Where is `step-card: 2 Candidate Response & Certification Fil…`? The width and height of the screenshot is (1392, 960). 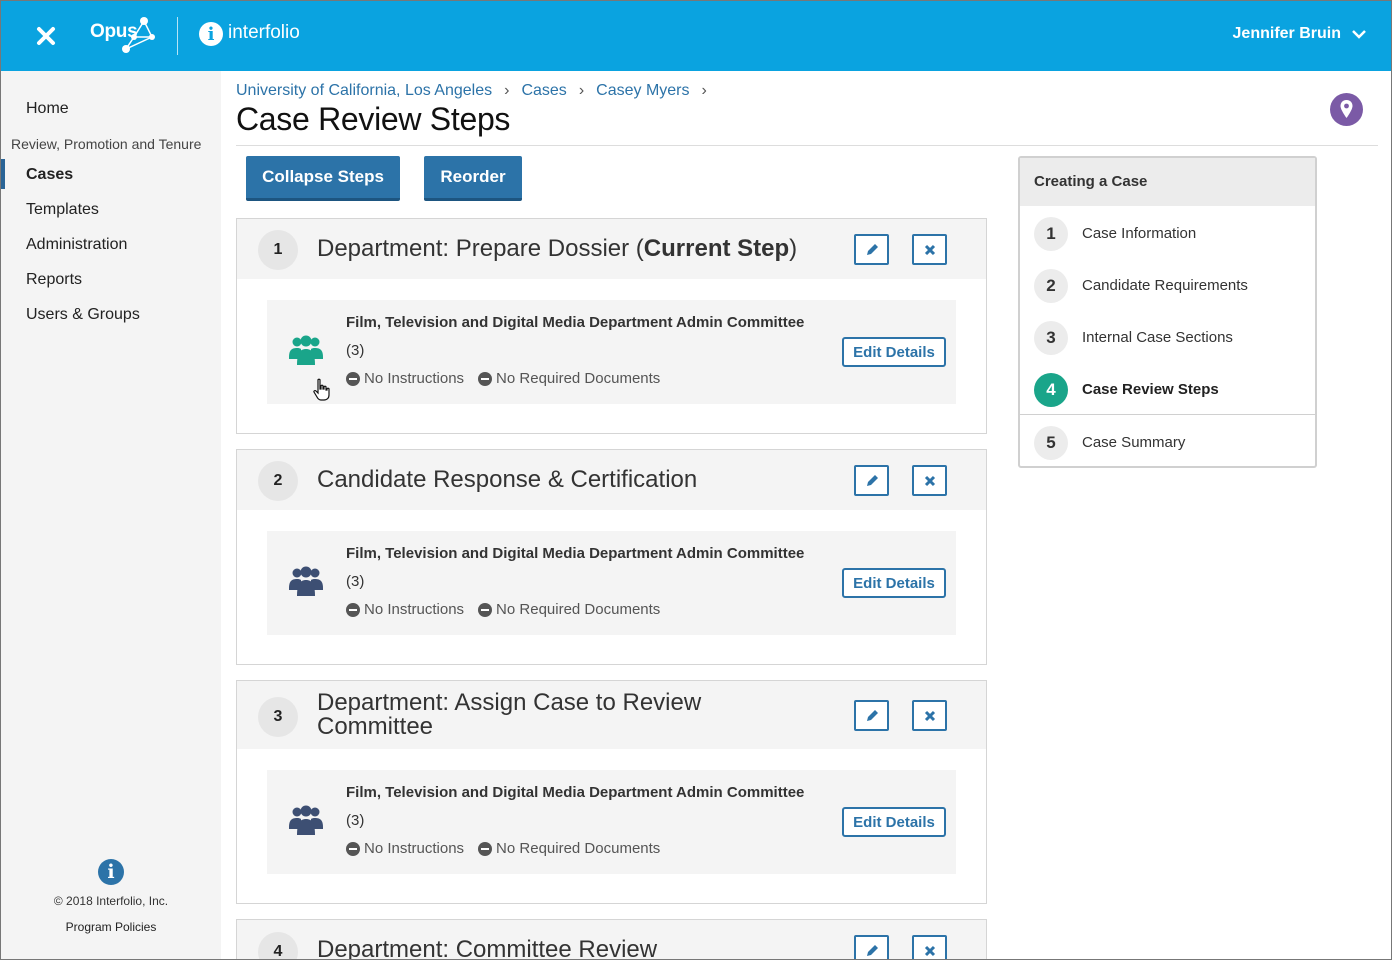 step-card: 2 Candidate Response & Certification Fil… is located at coordinates (611, 557).